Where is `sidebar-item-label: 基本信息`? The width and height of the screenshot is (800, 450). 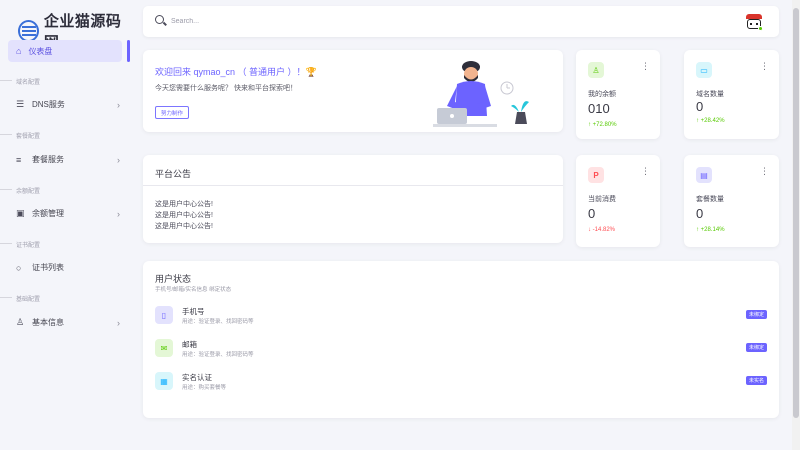
sidebar-item-label: 基本信息 is located at coordinates (48, 322).